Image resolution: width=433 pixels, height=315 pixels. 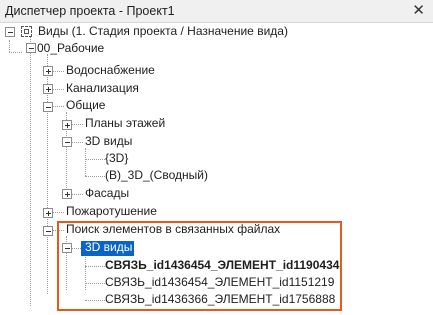 What do you see at coordinates (48, 71) in the screenshot?
I see `expand-toggle-water` at bounding box center [48, 71].